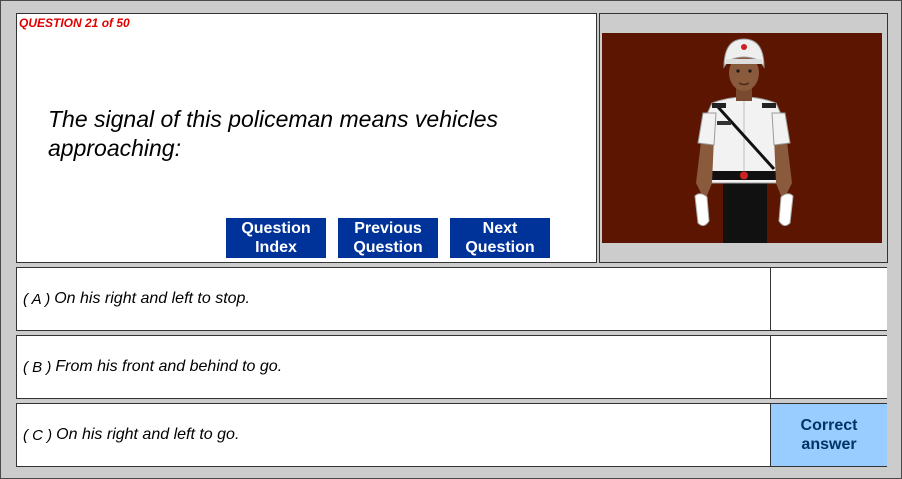  I want to click on answer-b-status, so click(828, 367).